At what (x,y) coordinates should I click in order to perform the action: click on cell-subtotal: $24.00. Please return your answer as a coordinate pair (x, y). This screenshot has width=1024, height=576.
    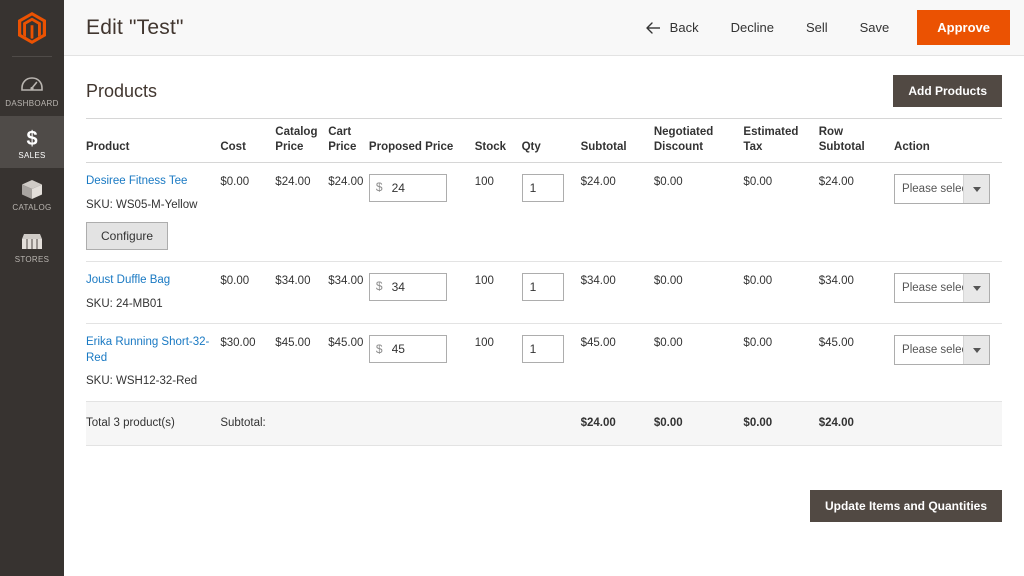
    Looking at the image, I should click on (617, 212).